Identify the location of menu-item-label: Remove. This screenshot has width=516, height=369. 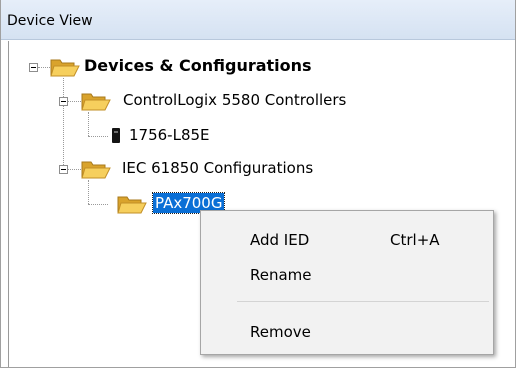
(280, 332).